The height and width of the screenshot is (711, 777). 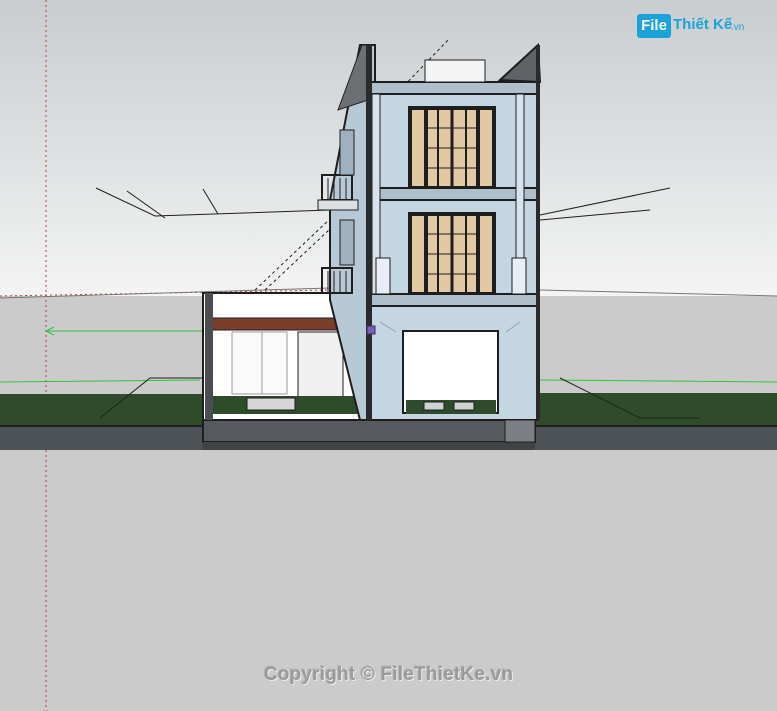 What do you see at coordinates (100, 381) in the screenshot?
I see `green-ground-line-left` at bounding box center [100, 381].